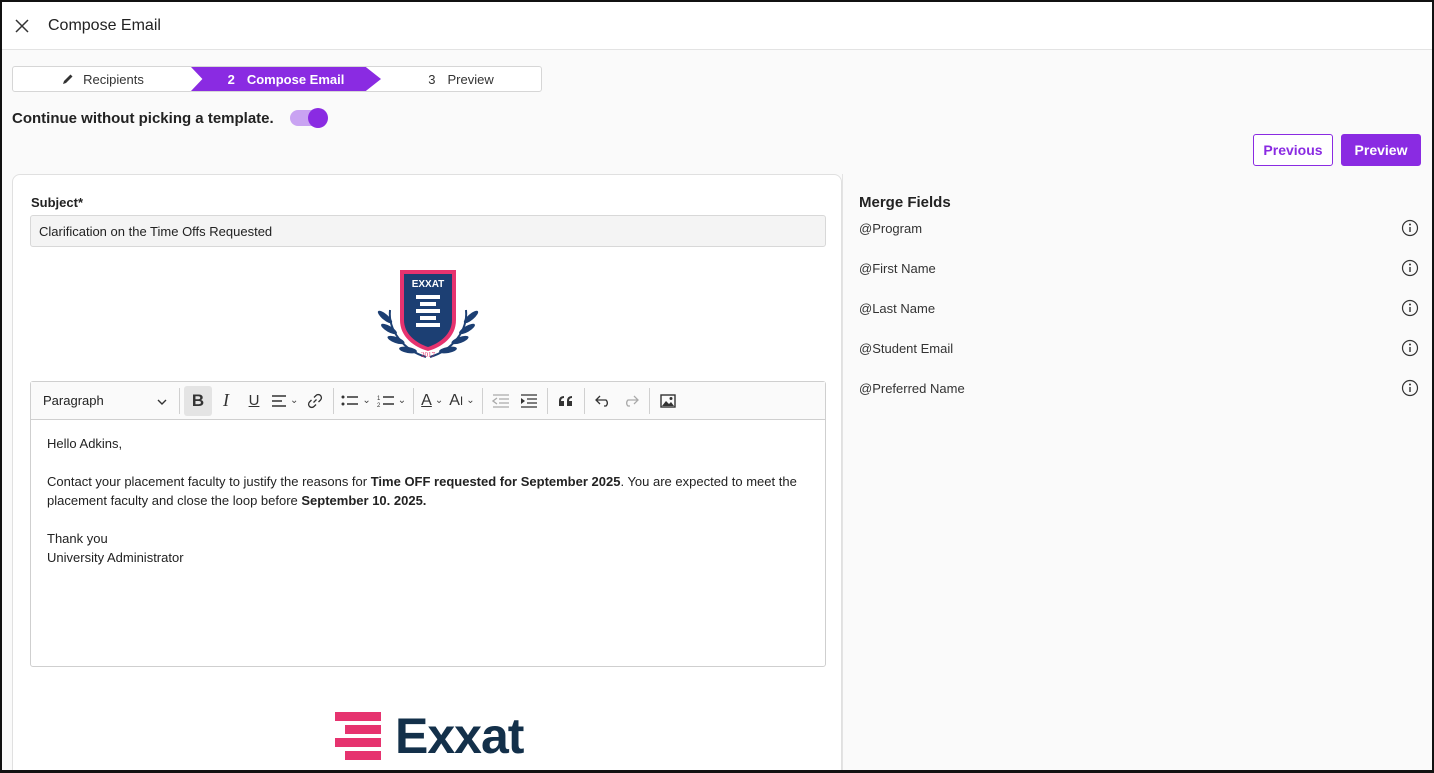  I want to click on insert-image-icon, so click(668, 401).